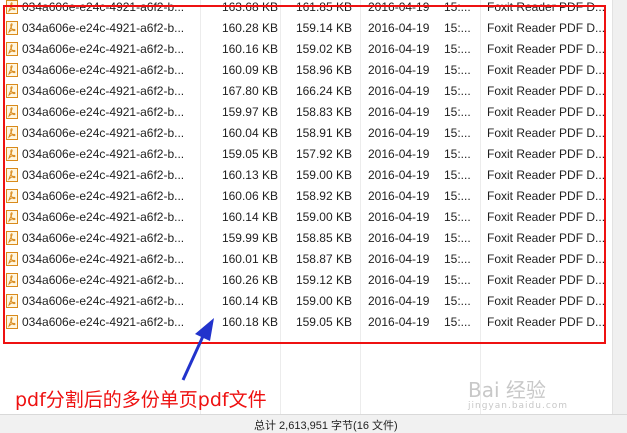 The width and height of the screenshot is (627, 433). I want to click on watermark: Bai 经验 jingyan.baidu.com, so click(518, 392).